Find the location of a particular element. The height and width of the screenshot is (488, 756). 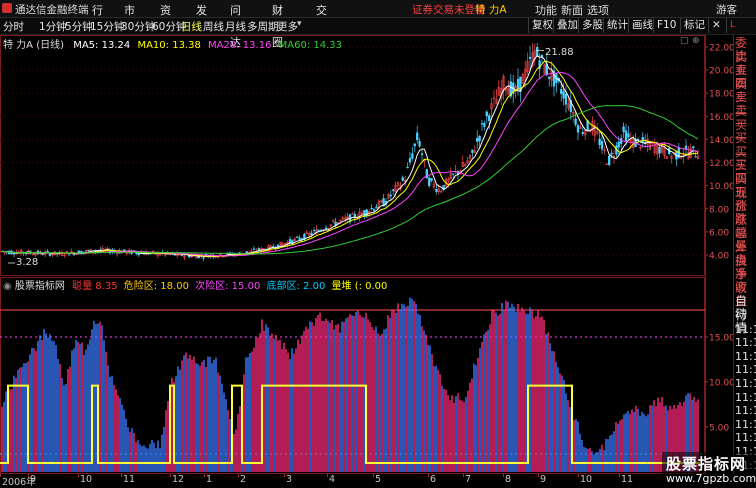

tab-5min: 5分钟 is located at coordinates (79, 26).